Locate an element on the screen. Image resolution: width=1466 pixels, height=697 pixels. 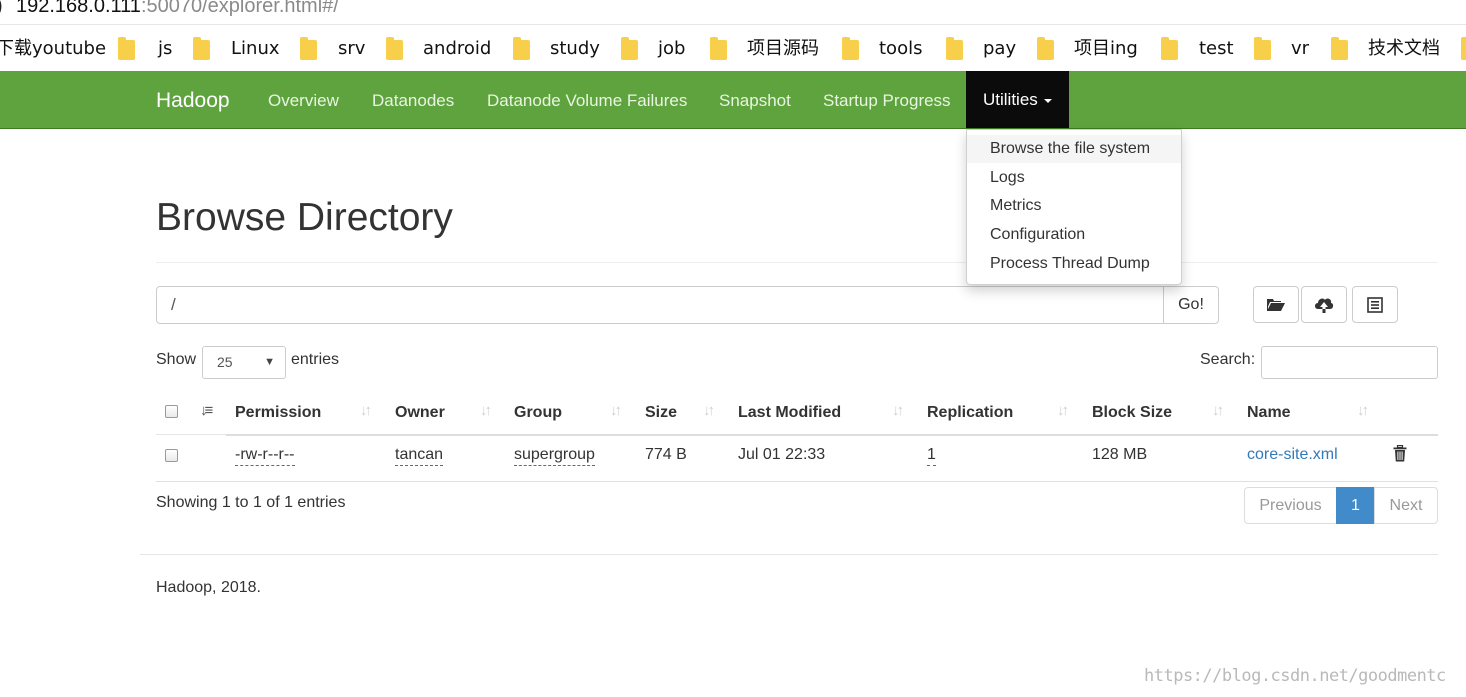
bookmark-item: tools is located at coordinates (900, 49).